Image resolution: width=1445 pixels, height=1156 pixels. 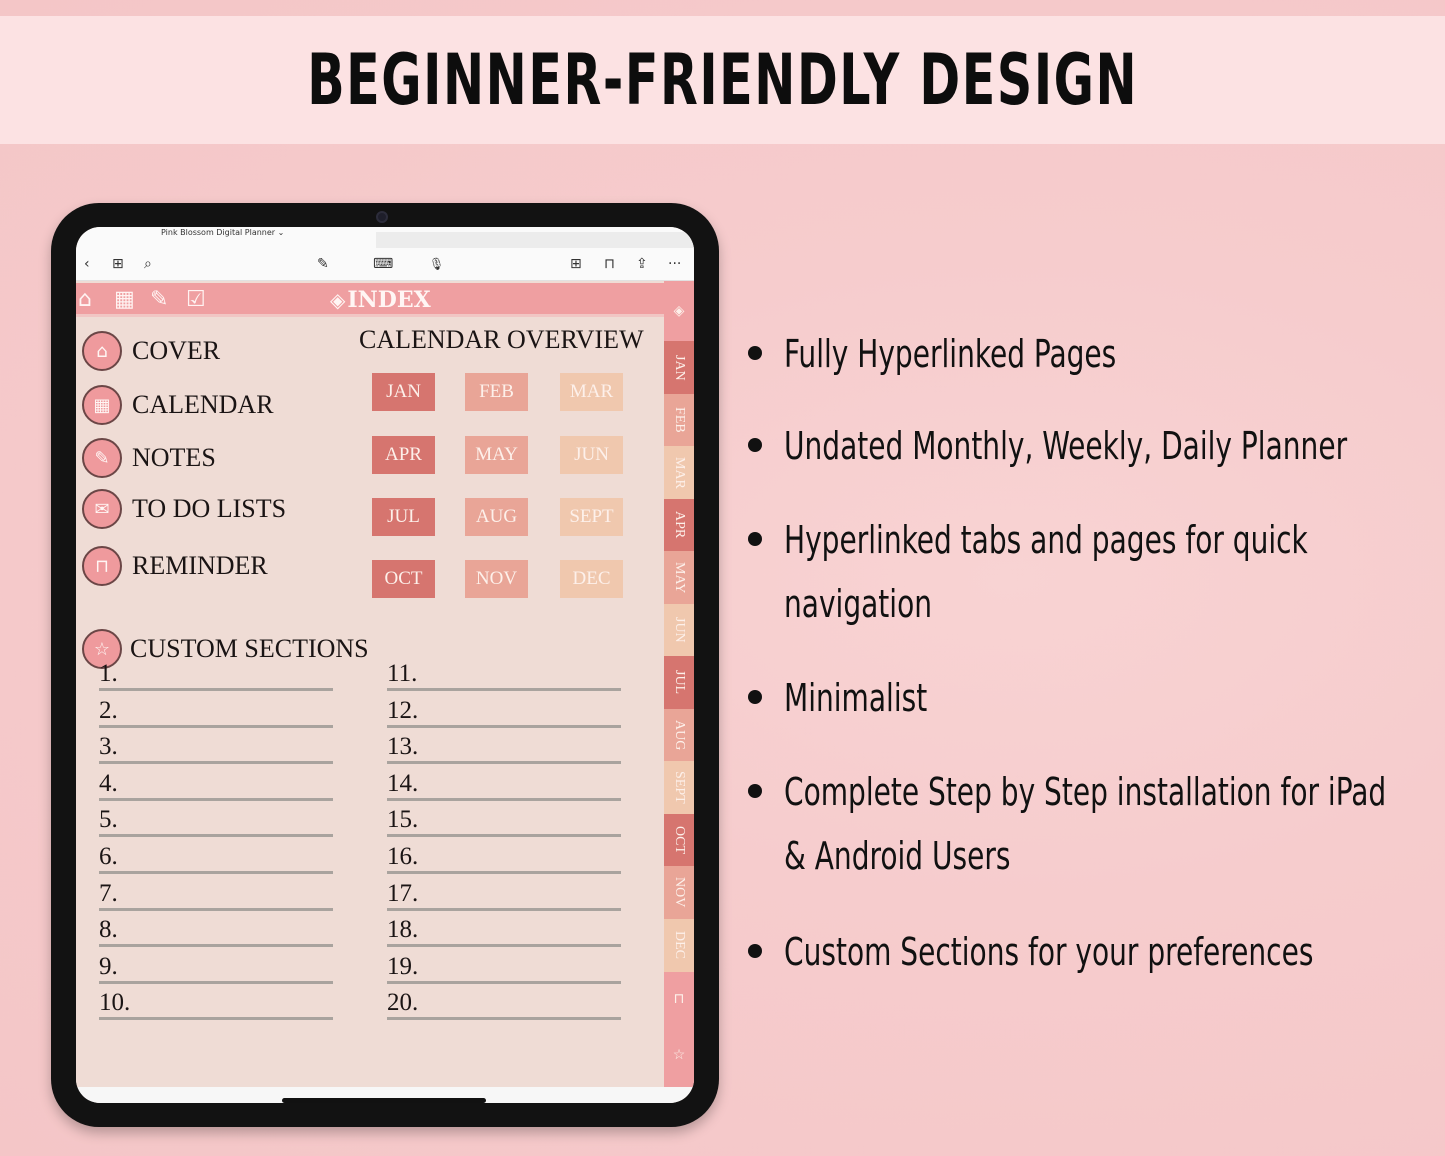 I want to click on custom-section-line: 5., so click(x=216, y=821).